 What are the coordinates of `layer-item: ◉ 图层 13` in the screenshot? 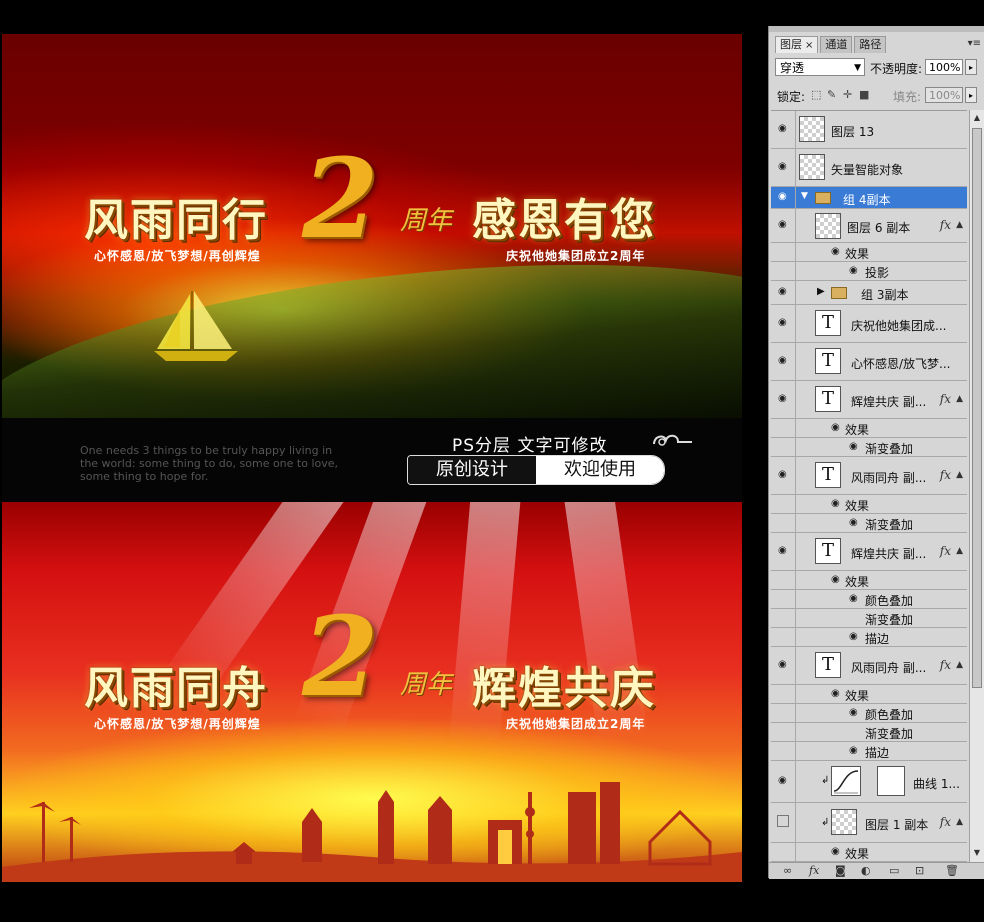 It's located at (869, 130).